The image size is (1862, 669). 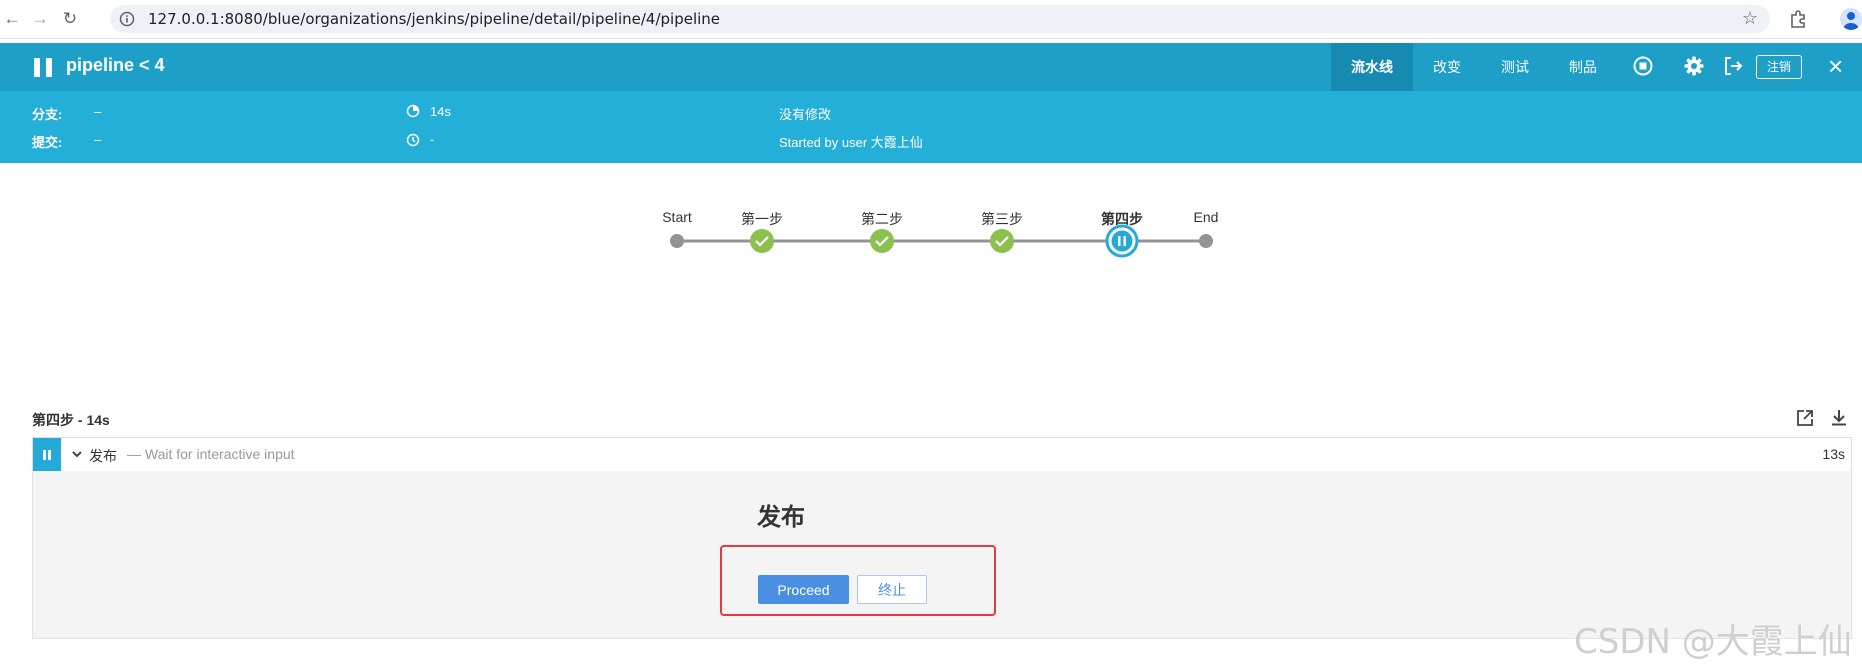 What do you see at coordinates (47, 455) in the screenshot?
I see `step-paused-icon` at bounding box center [47, 455].